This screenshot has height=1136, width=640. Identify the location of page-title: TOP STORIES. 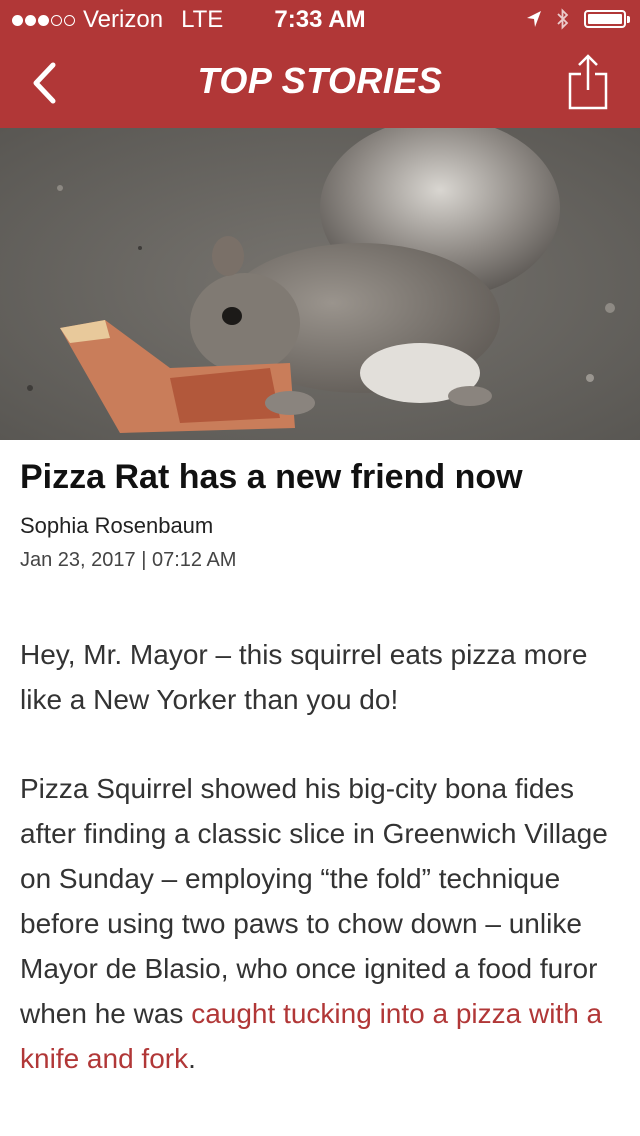
(320, 80).